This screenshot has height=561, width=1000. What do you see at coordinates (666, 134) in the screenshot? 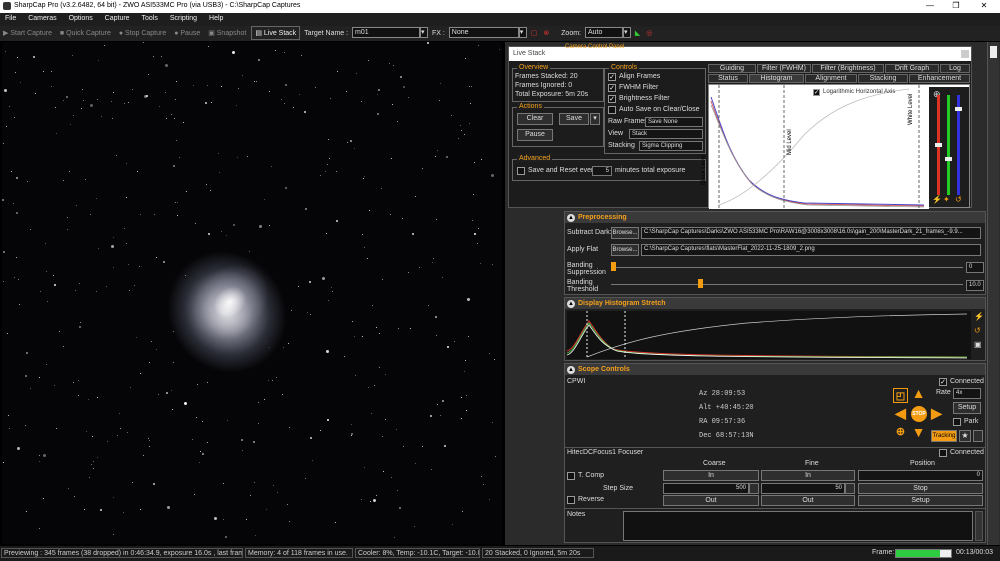
I see `view-select: Stack` at bounding box center [666, 134].